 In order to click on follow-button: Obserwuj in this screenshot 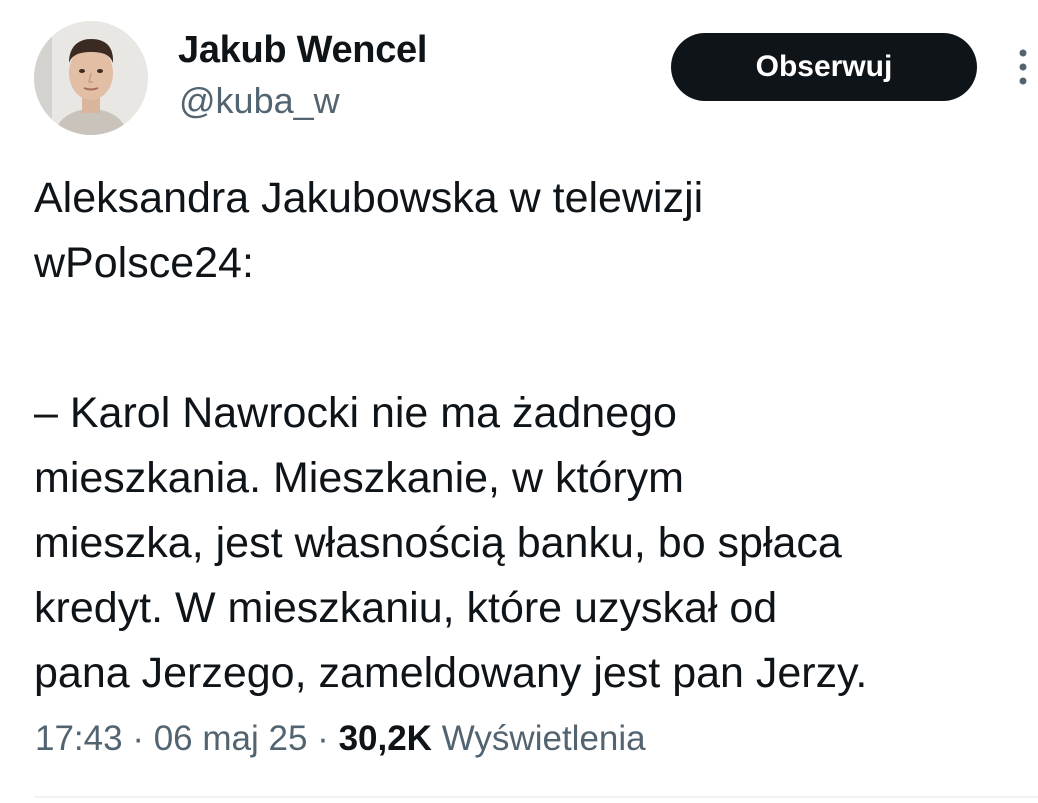, I will do `click(824, 67)`.